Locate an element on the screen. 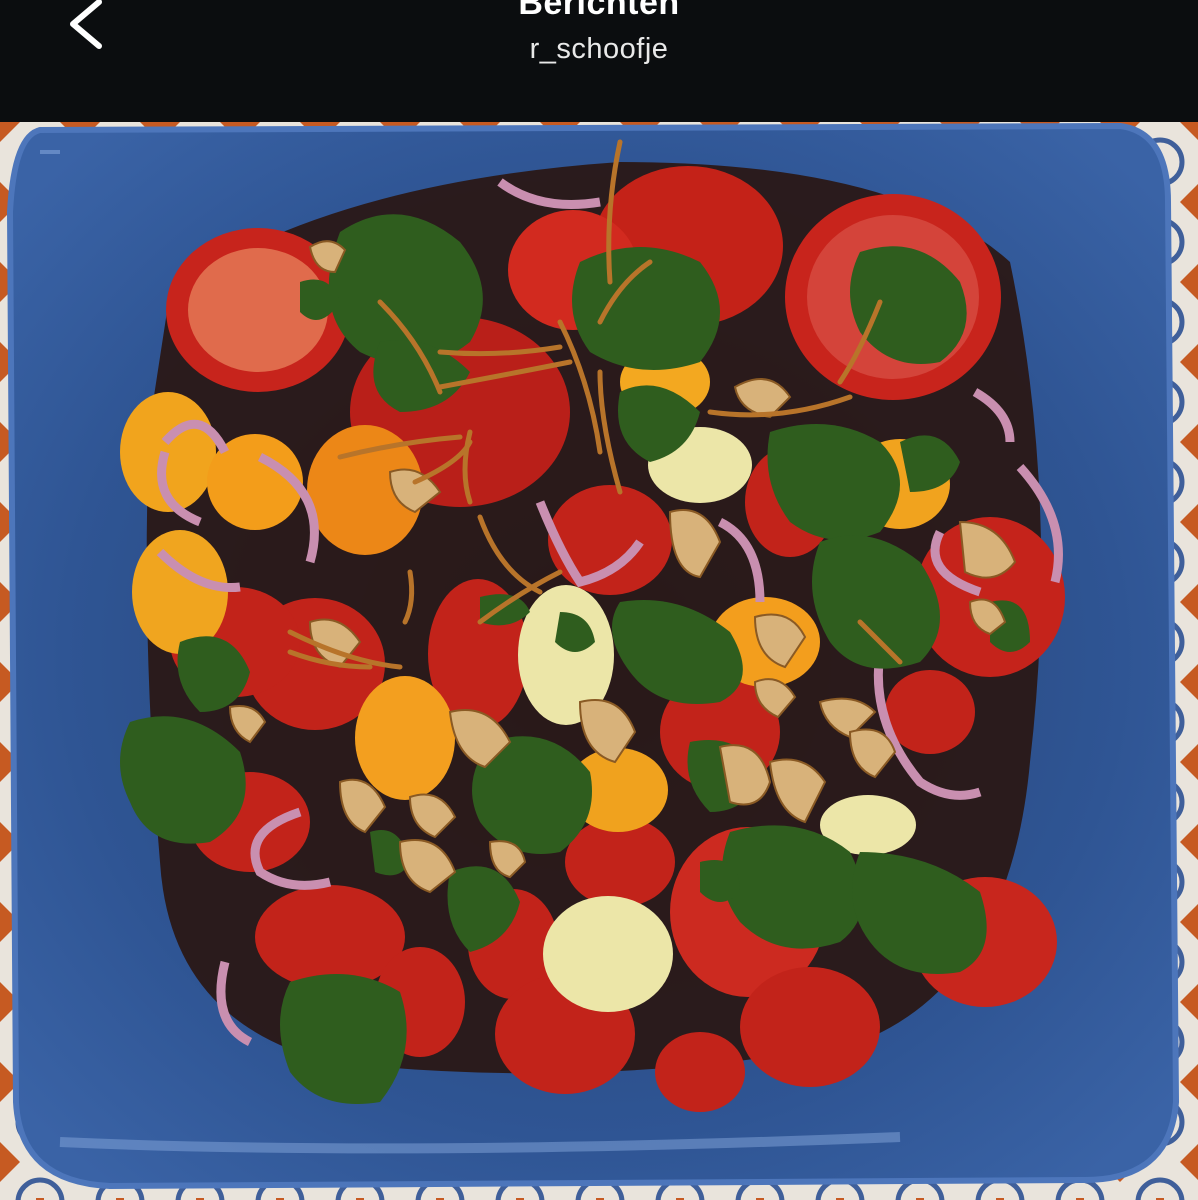 This screenshot has height=1200, width=1198. page-title: Berichten is located at coordinates (599, 11).